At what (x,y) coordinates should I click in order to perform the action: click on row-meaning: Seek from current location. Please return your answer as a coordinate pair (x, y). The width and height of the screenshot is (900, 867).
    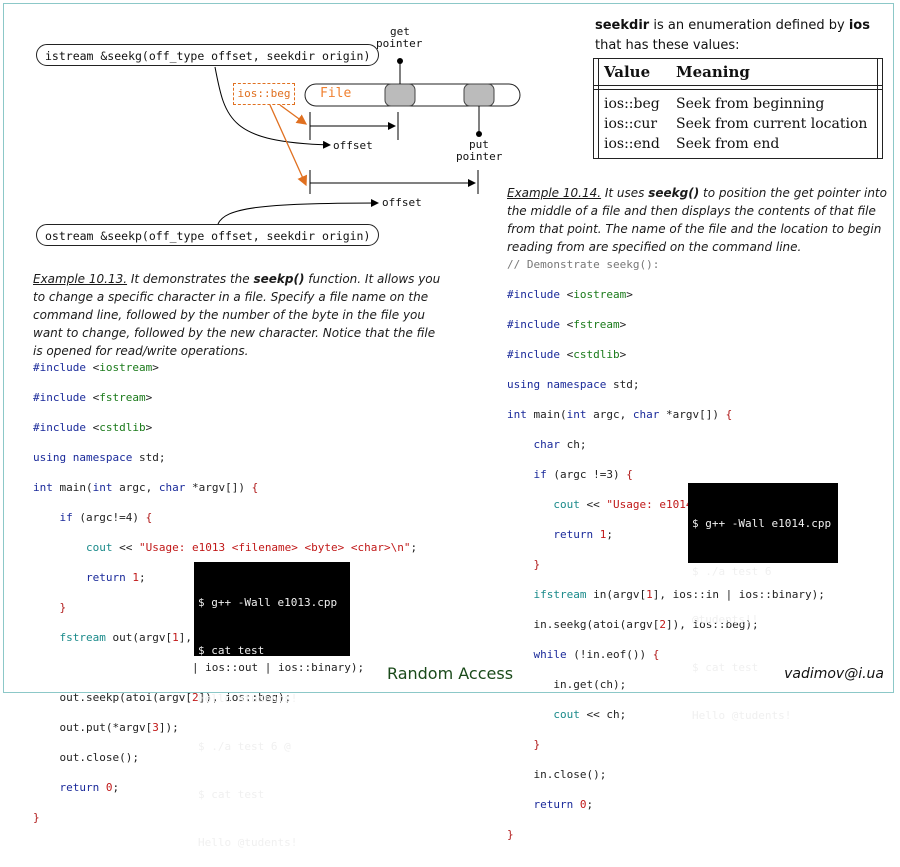
    Looking at the image, I should click on (772, 124).